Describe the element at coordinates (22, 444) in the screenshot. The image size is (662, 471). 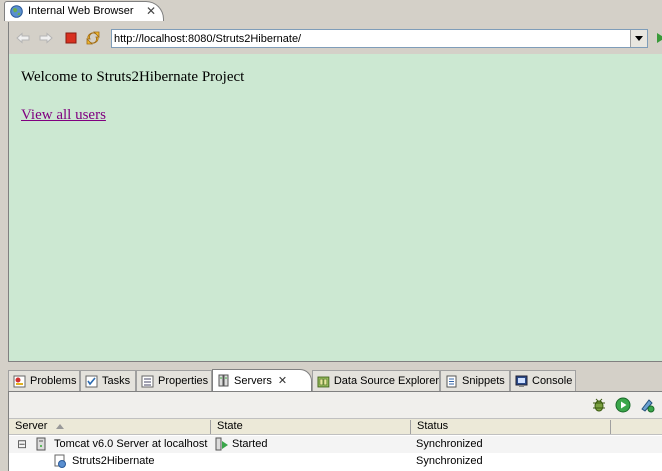
I see `collapse-toggle: ⊟` at that location.